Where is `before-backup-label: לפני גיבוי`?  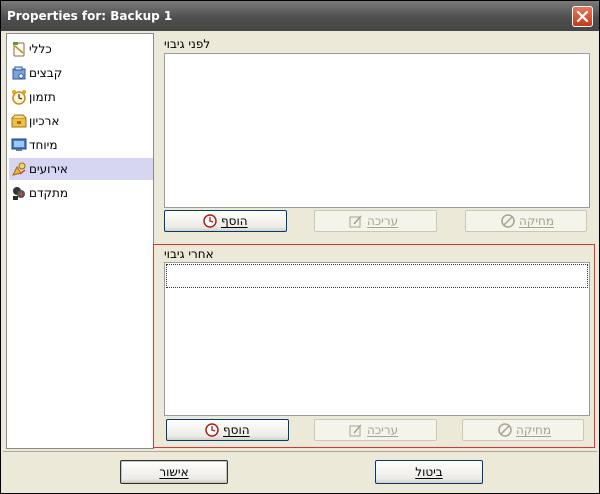 before-backup-label: לפני גיבוי is located at coordinates (187, 44).